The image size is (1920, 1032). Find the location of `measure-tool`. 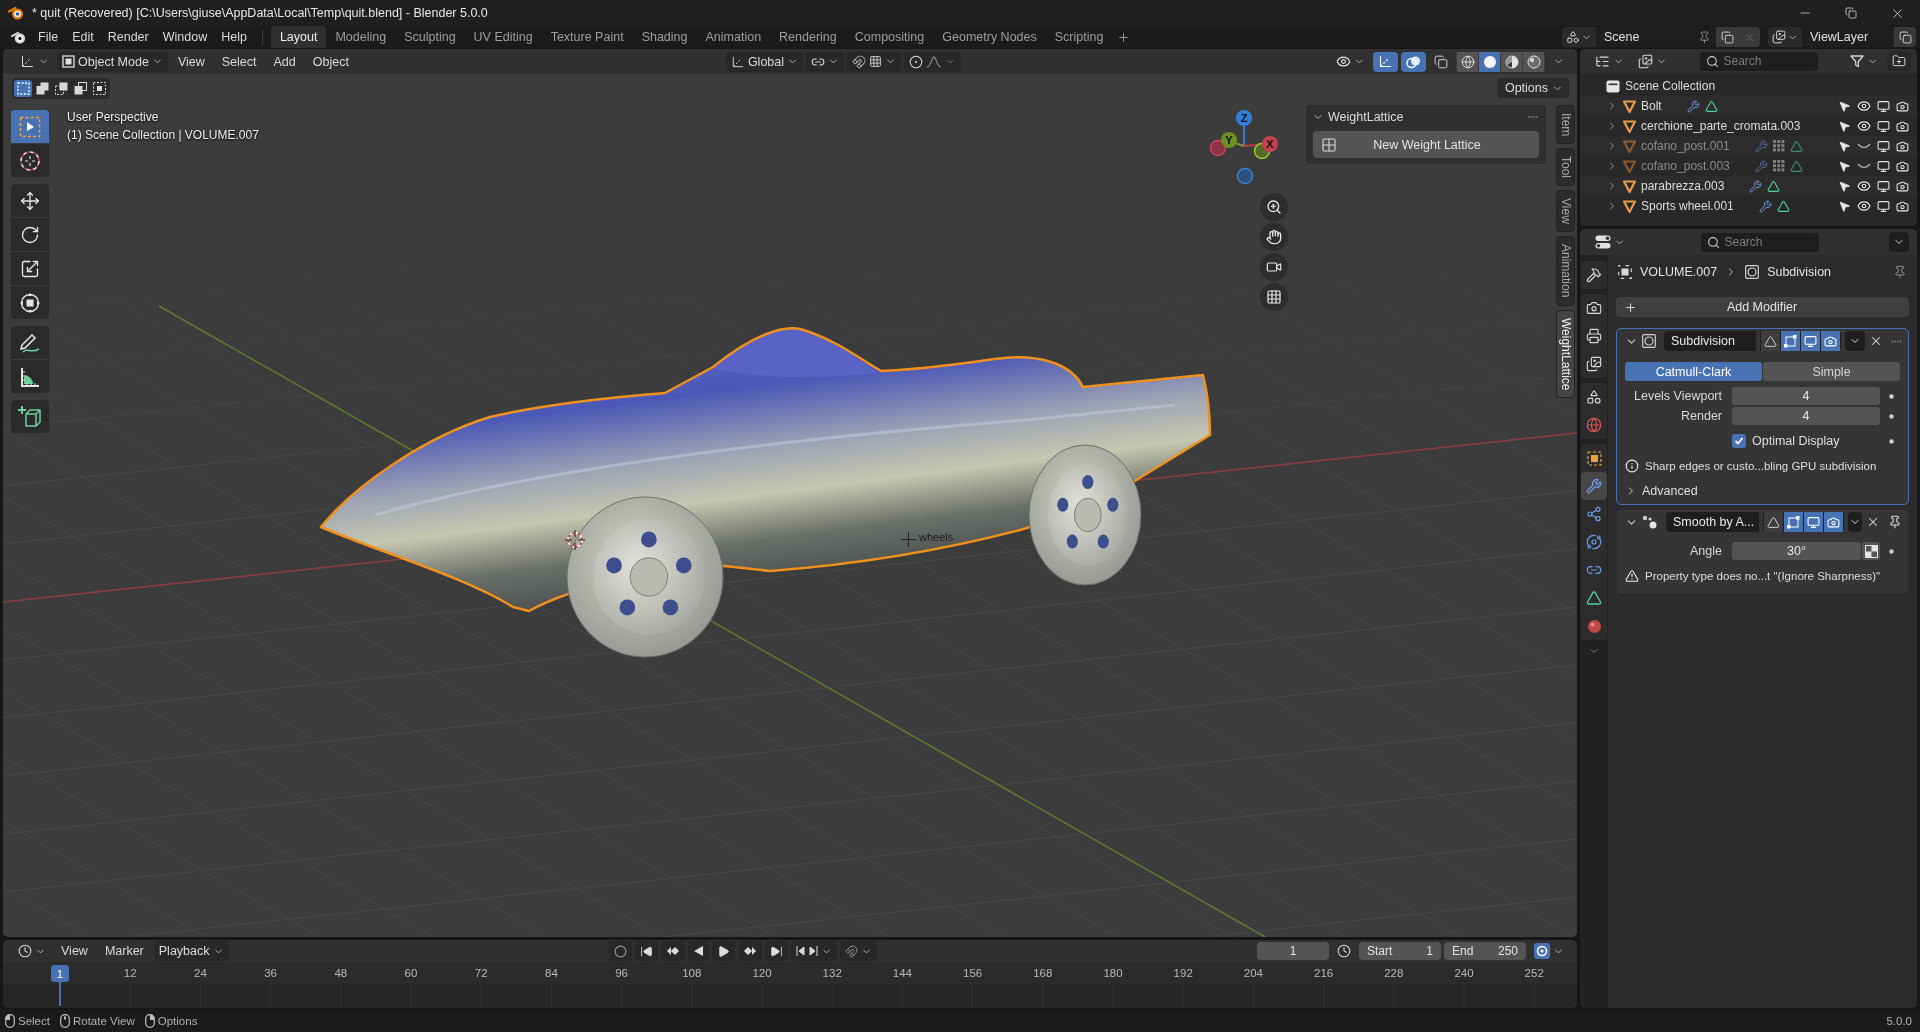

measure-tool is located at coordinates (30, 376).